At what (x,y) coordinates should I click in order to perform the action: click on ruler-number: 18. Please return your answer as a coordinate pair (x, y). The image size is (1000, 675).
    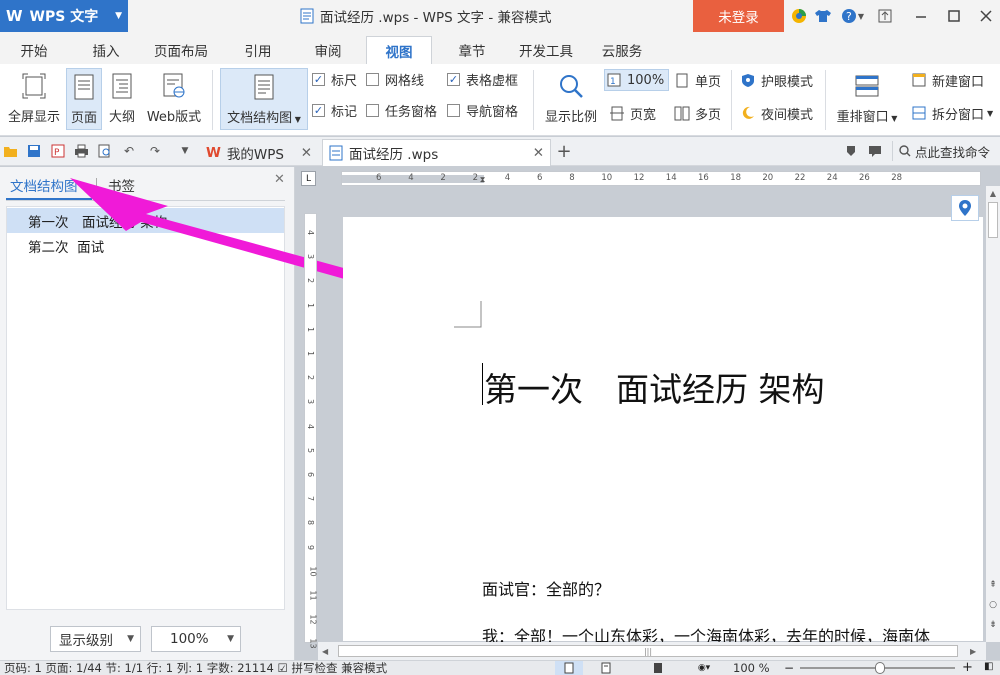
    Looking at the image, I should click on (736, 178).